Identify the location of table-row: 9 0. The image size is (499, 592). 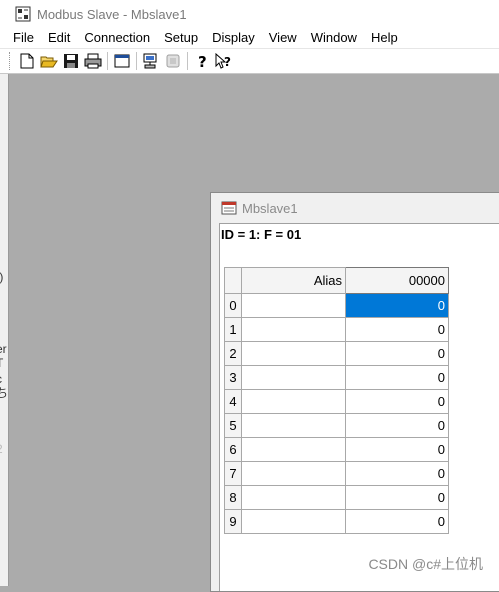
(336, 521).